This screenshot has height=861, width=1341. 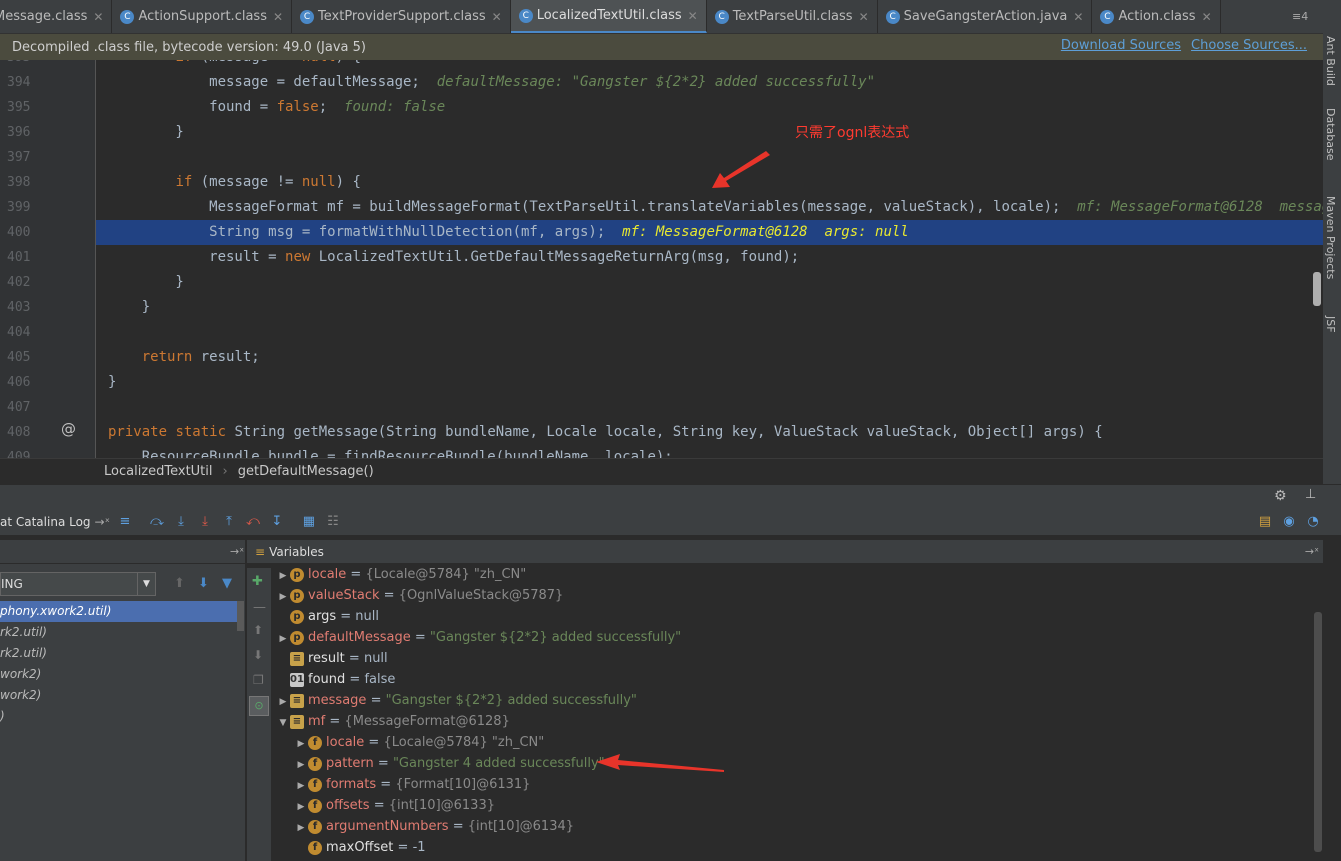 I want to click on tab-textprovidersupport-class: C TextProviderSupport.class ✕, so click(x=401, y=16).